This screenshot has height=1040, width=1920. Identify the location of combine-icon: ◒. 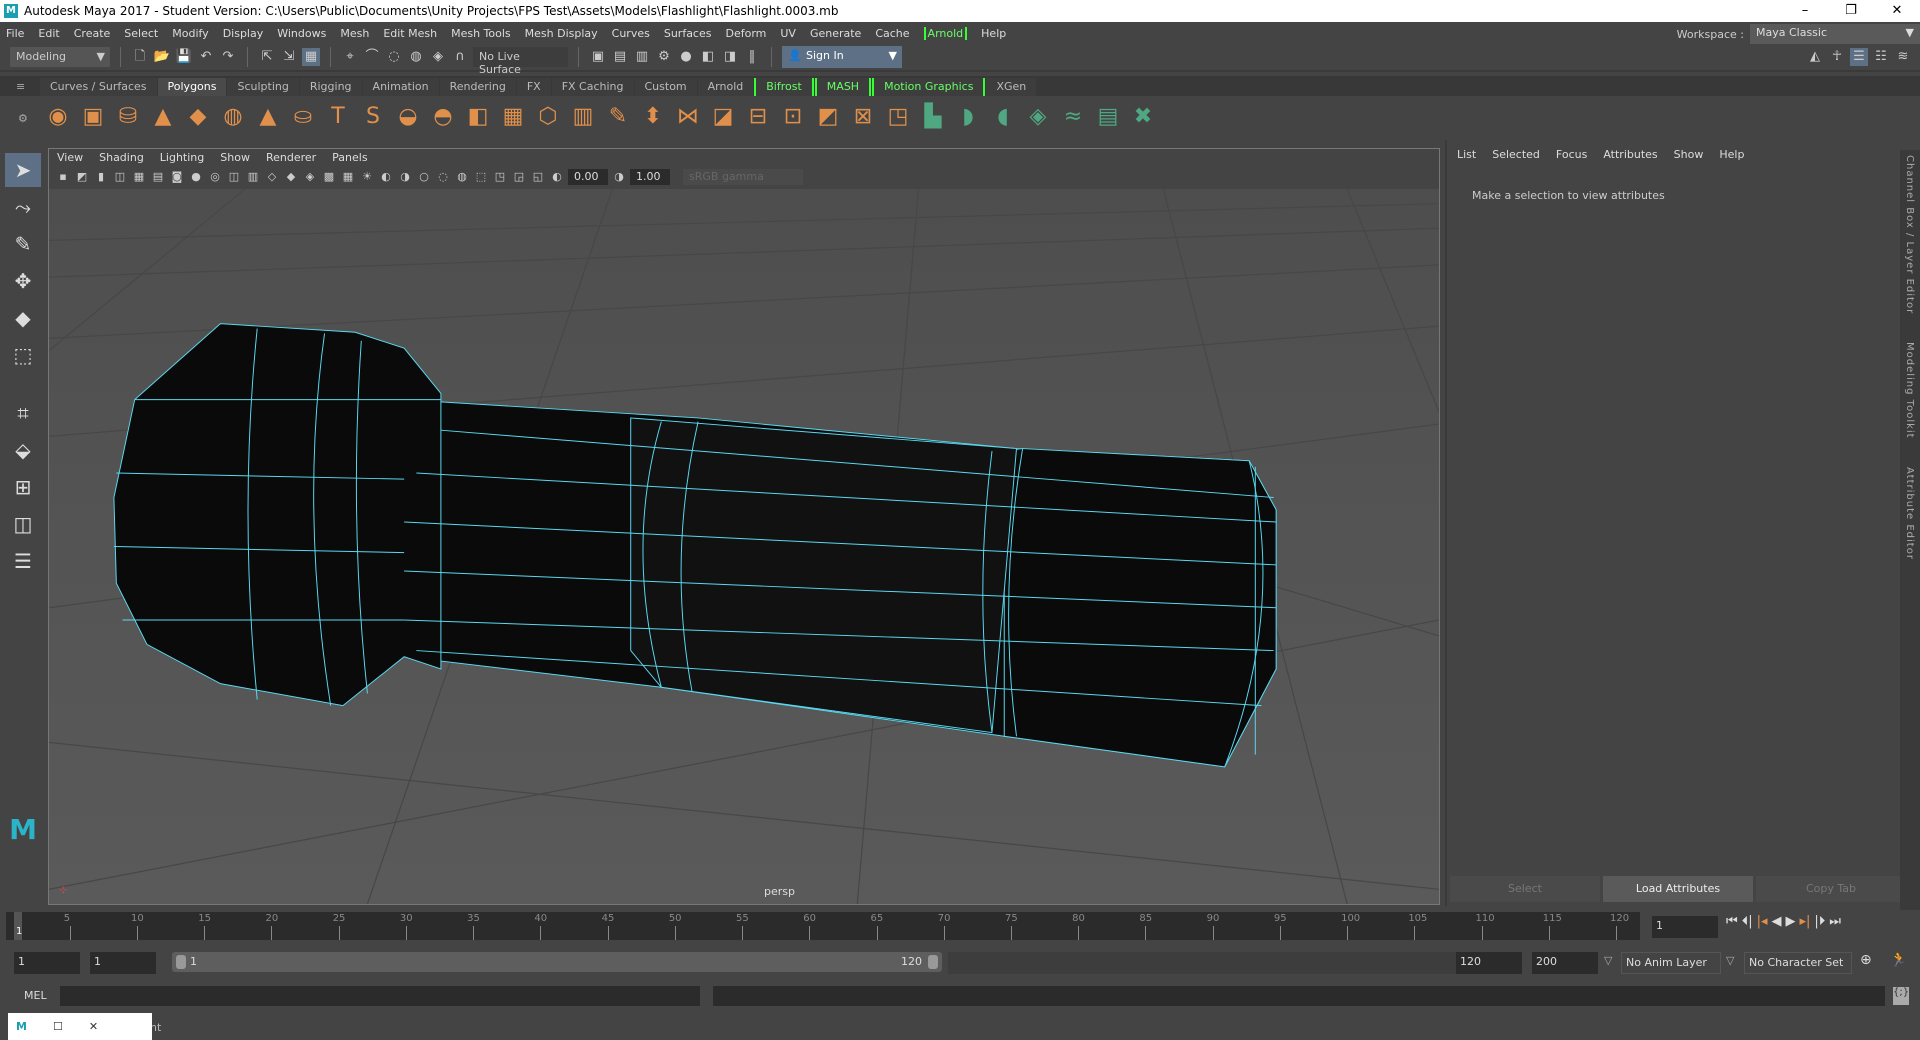
(408, 117).